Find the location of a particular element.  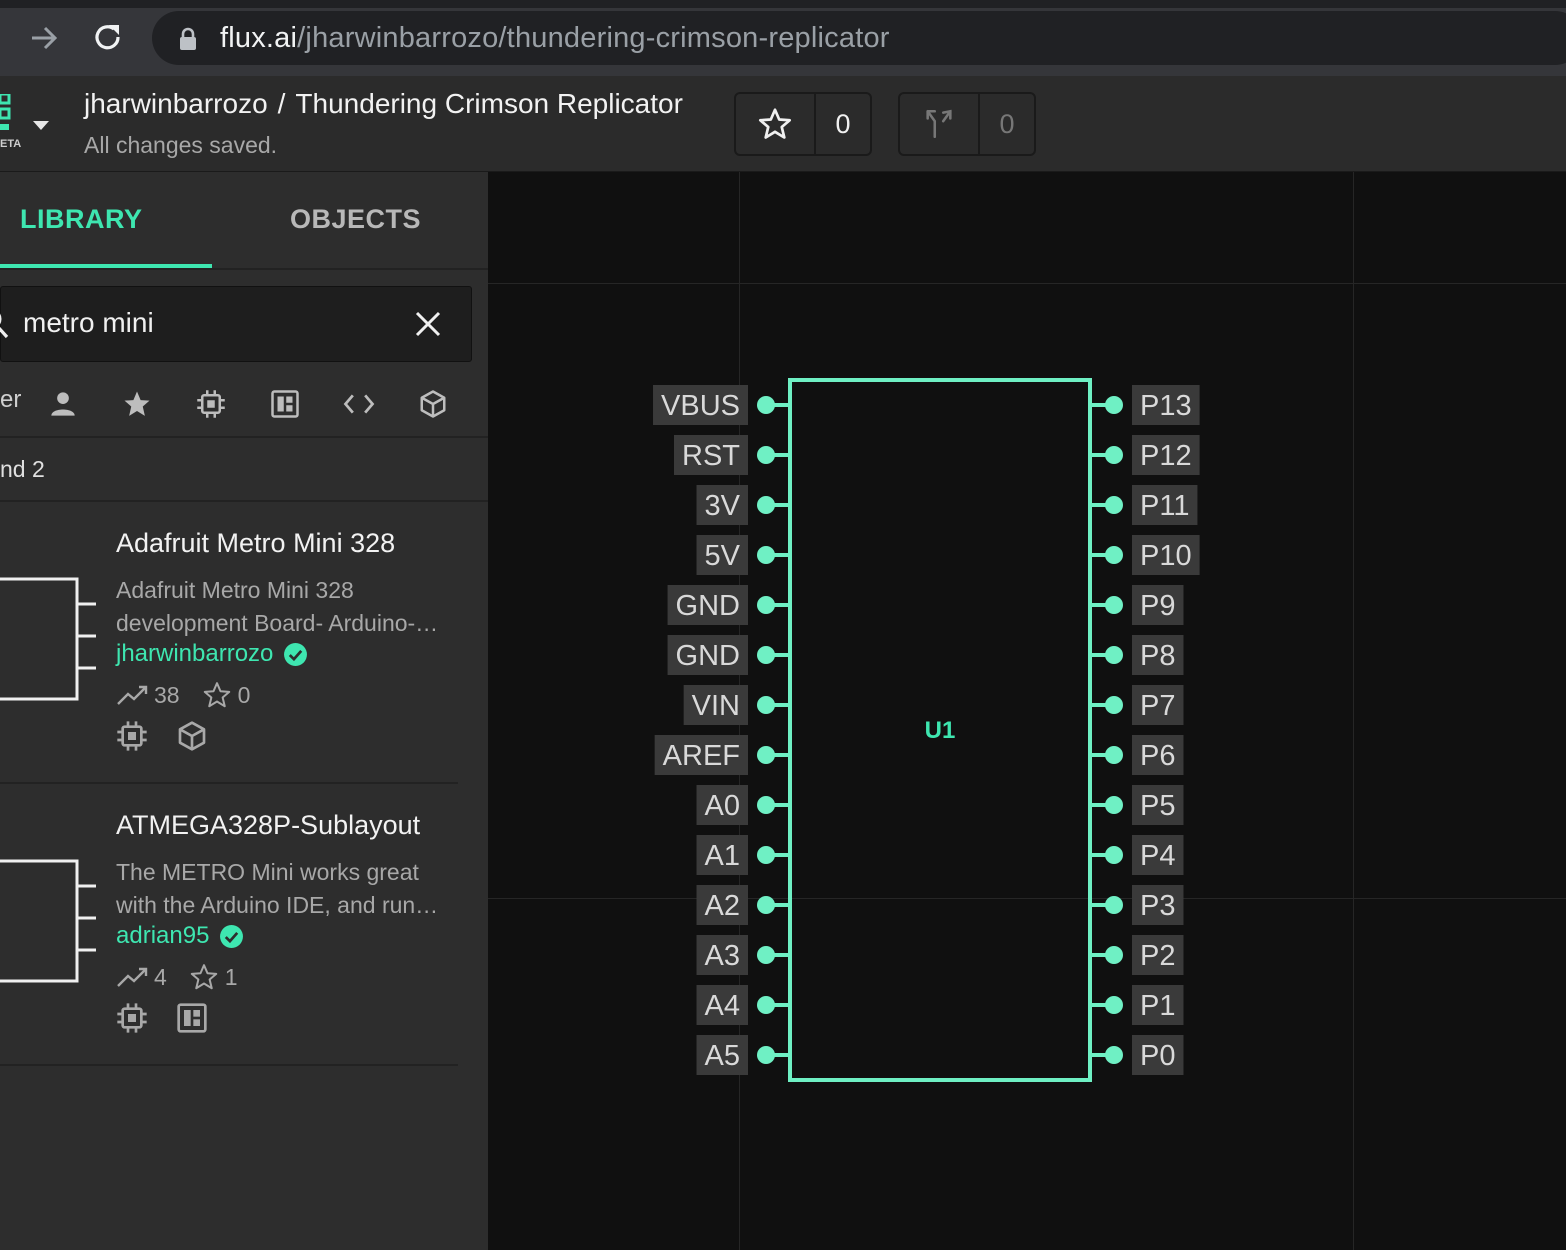

pin-a3: A3 is located at coordinates (743, 955).